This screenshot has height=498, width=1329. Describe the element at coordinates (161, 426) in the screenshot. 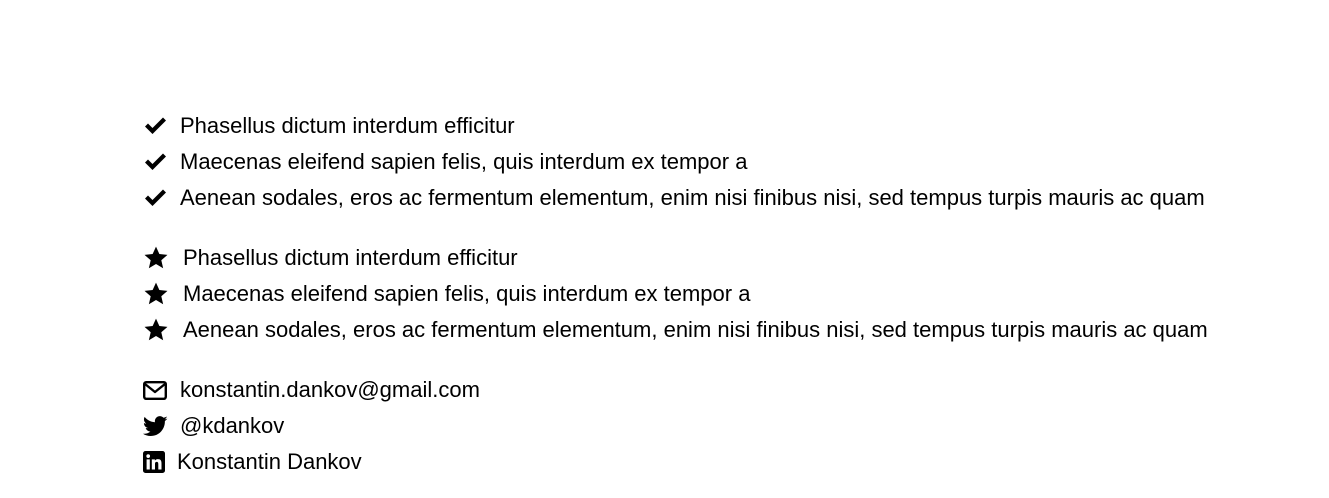

I see `twitter-icon` at that location.